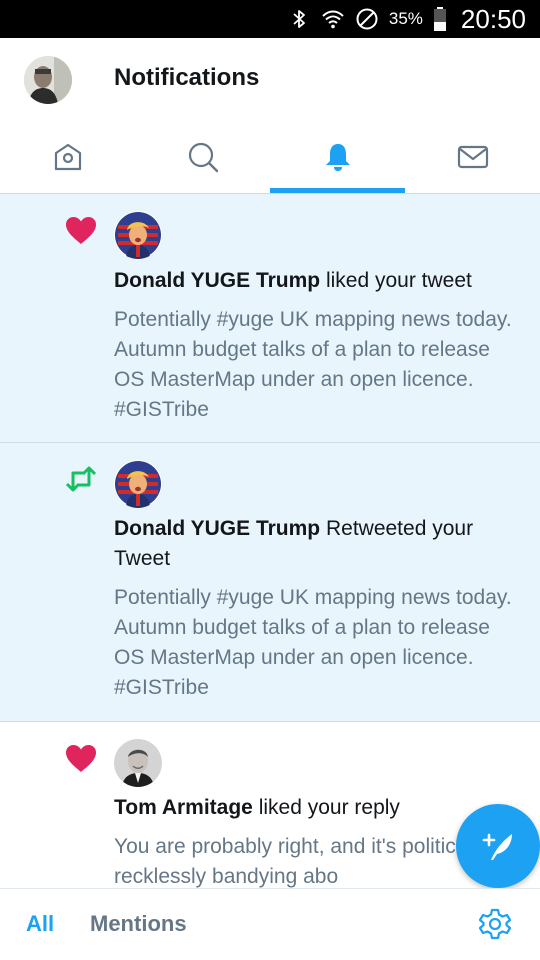  I want to click on battery-percent: 35%, so click(405, 18).